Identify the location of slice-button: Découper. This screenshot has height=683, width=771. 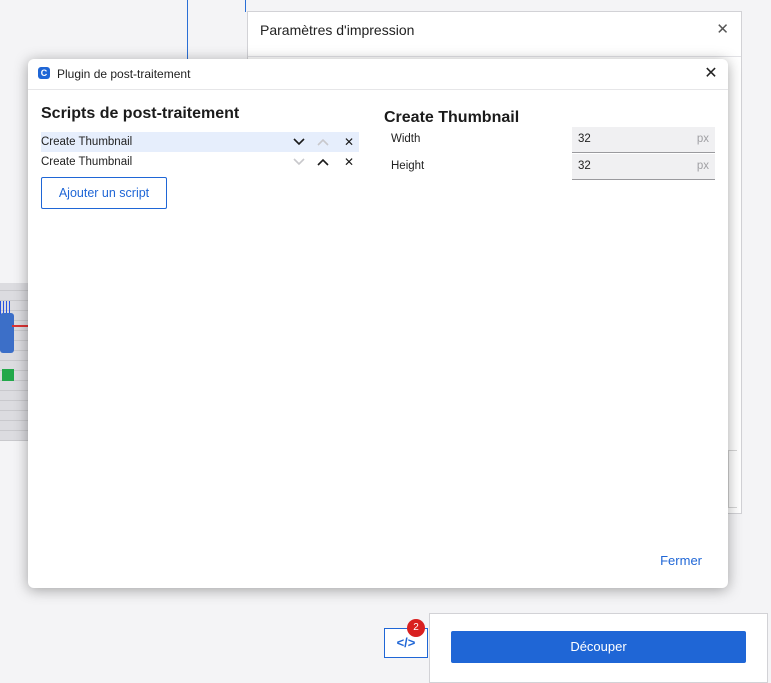
(598, 647).